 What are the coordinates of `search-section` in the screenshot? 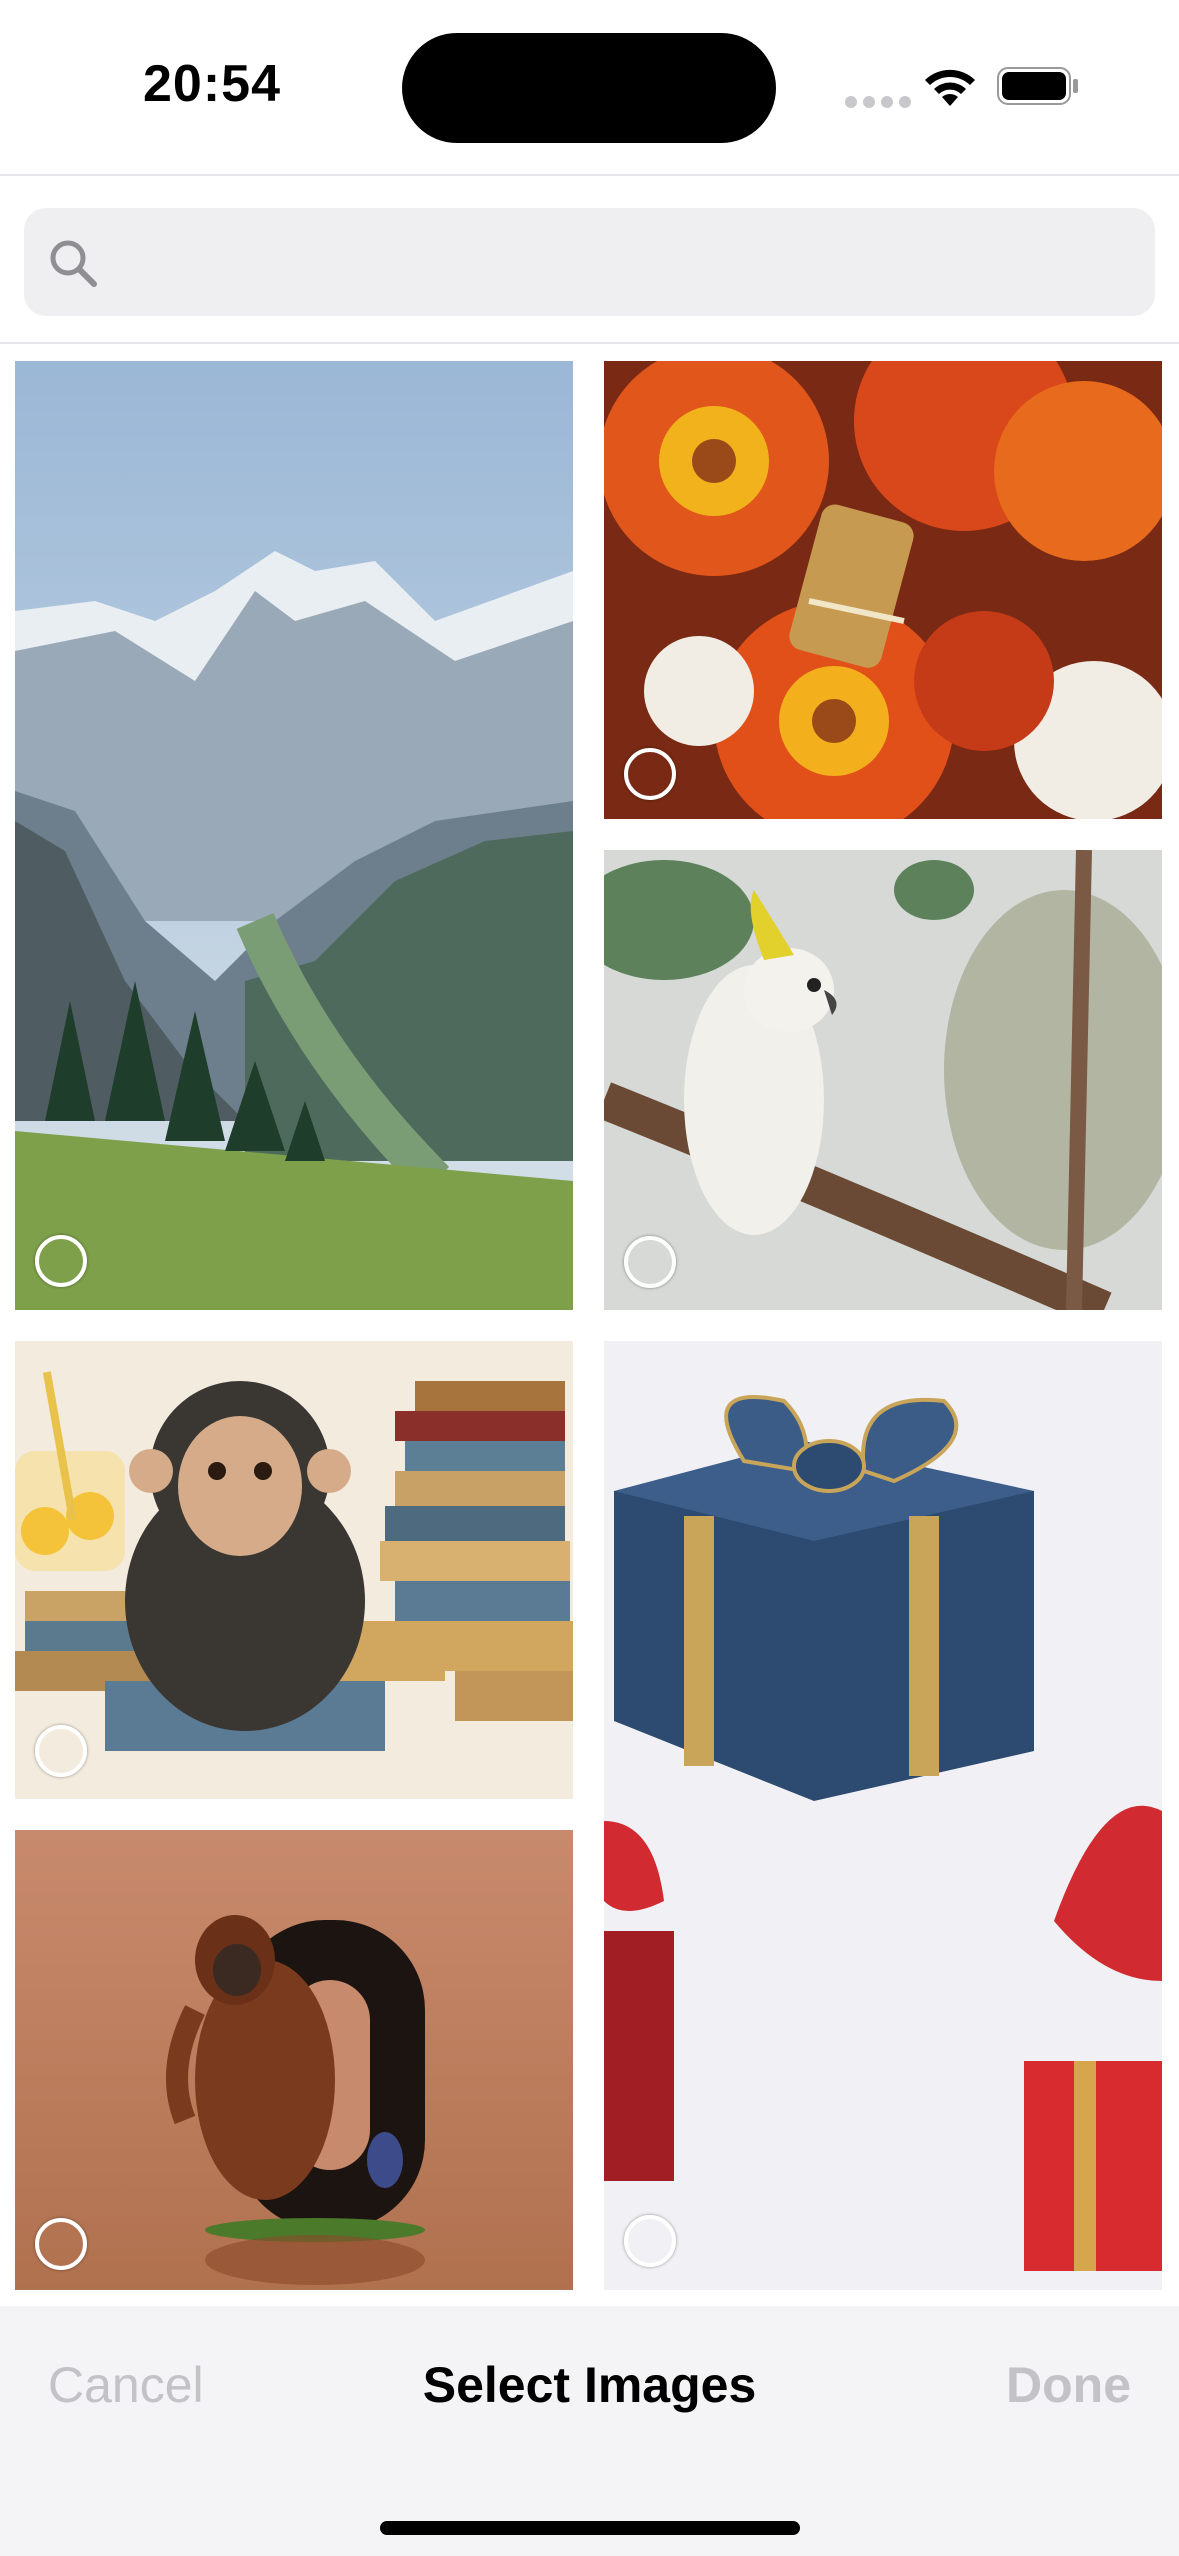 It's located at (589, 261).